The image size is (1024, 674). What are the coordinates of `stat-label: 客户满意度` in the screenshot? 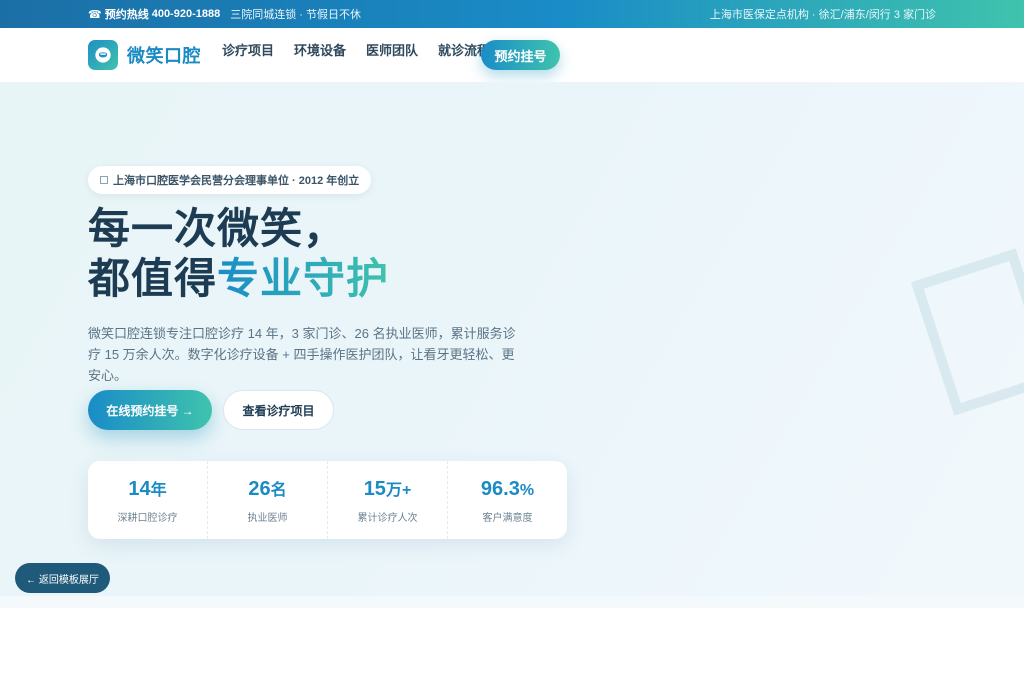 It's located at (507, 518).